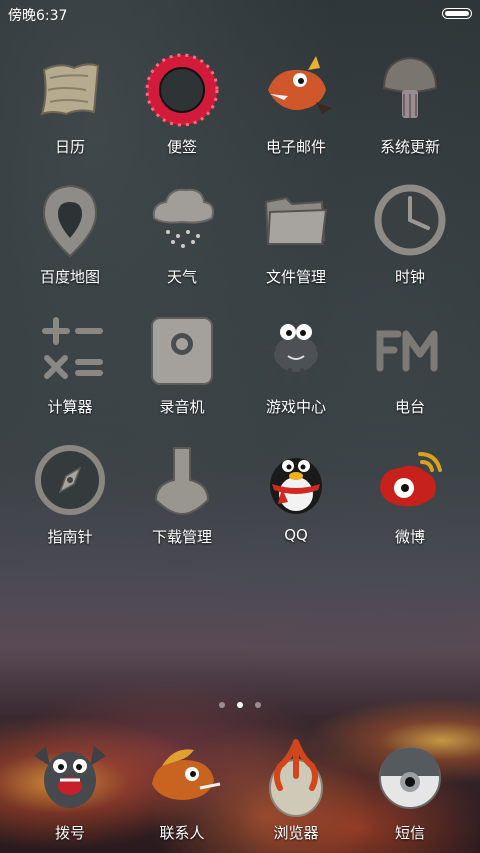 This screenshot has width=480, height=853. I want to click on app-calculator: 计算器, so click(70, 365).